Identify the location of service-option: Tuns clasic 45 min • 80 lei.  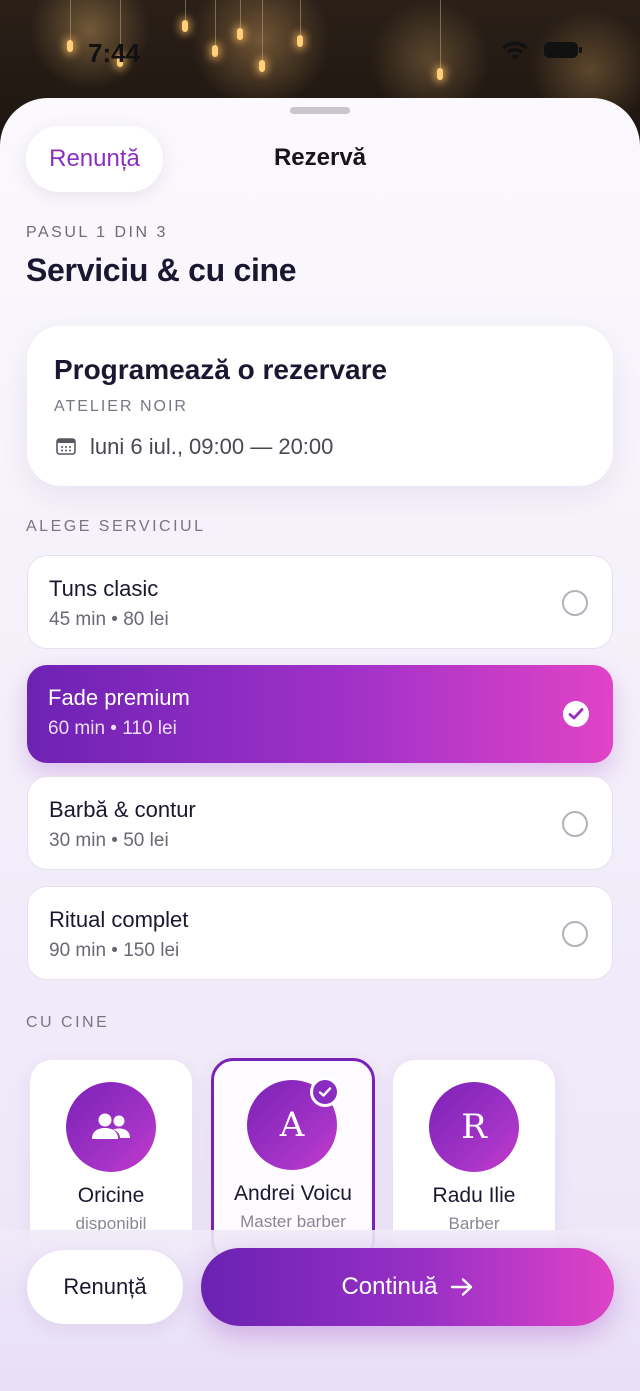
(320, 602).